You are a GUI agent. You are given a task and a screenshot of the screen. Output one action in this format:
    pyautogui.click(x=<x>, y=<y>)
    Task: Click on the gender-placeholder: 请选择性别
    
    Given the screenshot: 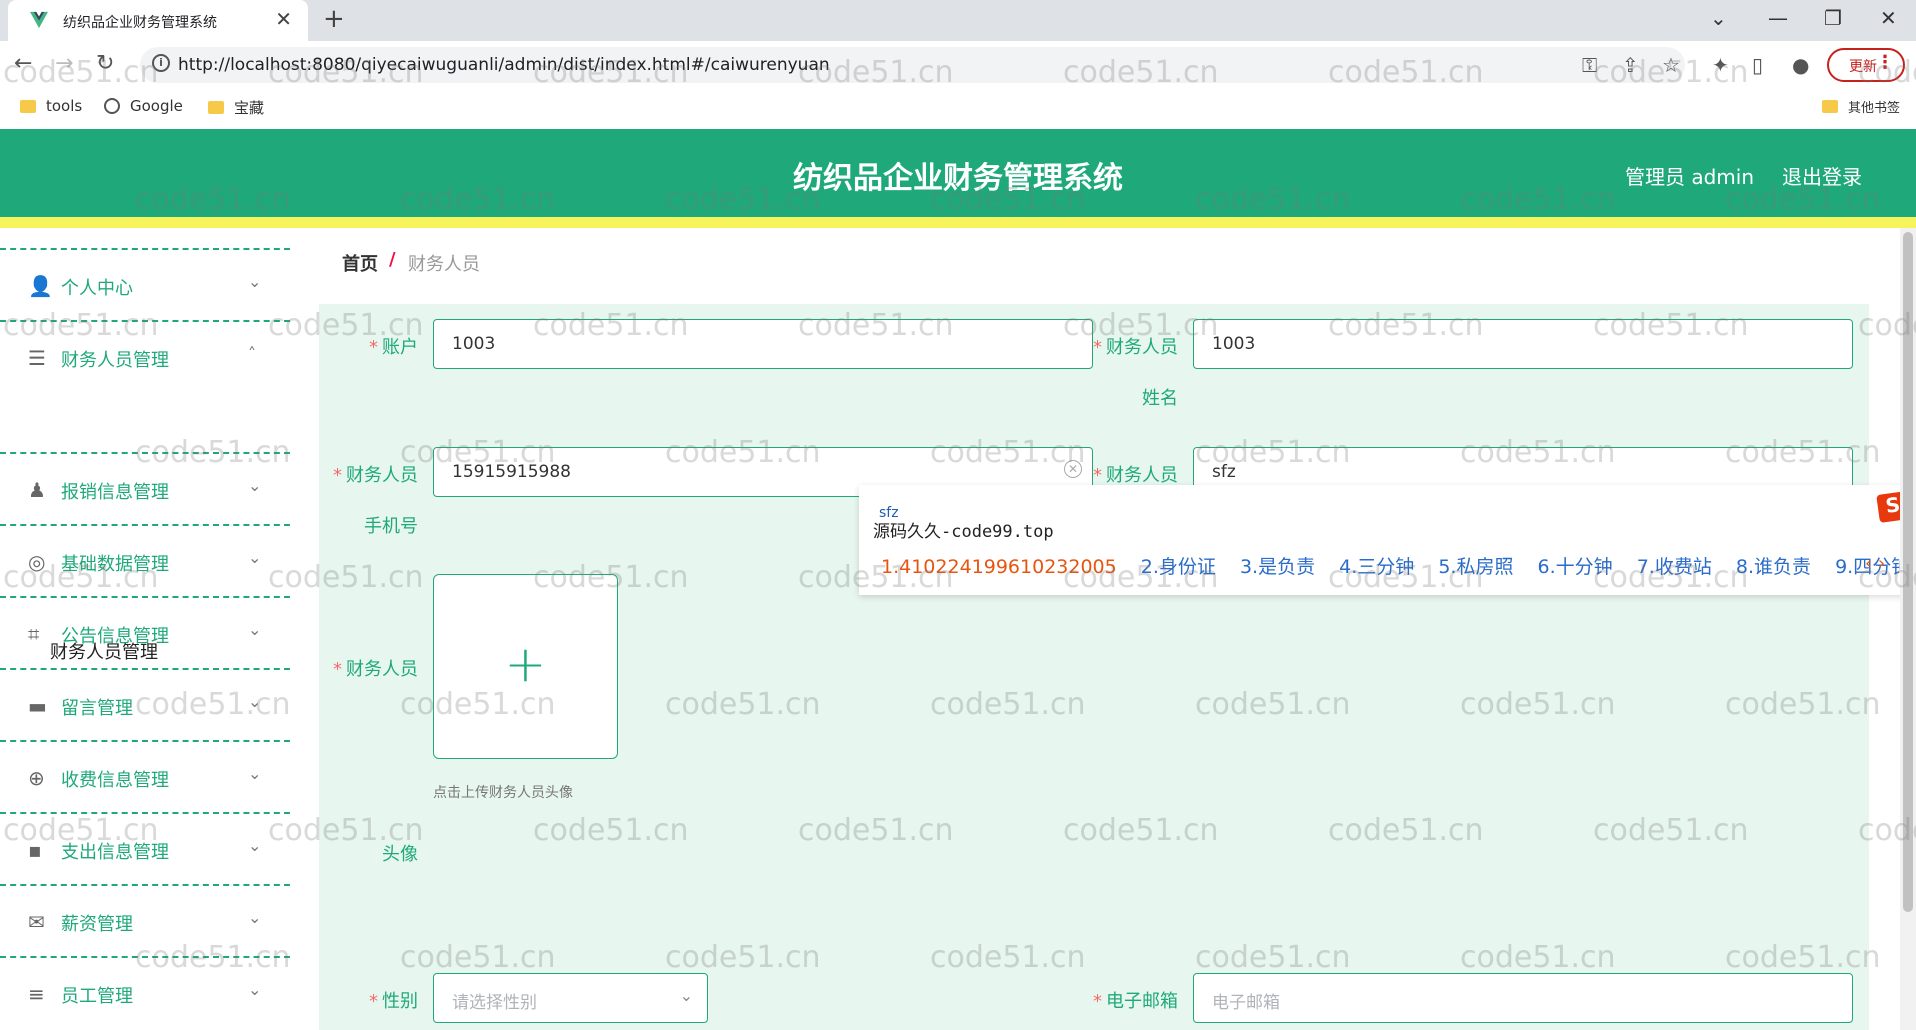 What is the action you would take?
    pyautogui.click(x=494, y=1003)
    